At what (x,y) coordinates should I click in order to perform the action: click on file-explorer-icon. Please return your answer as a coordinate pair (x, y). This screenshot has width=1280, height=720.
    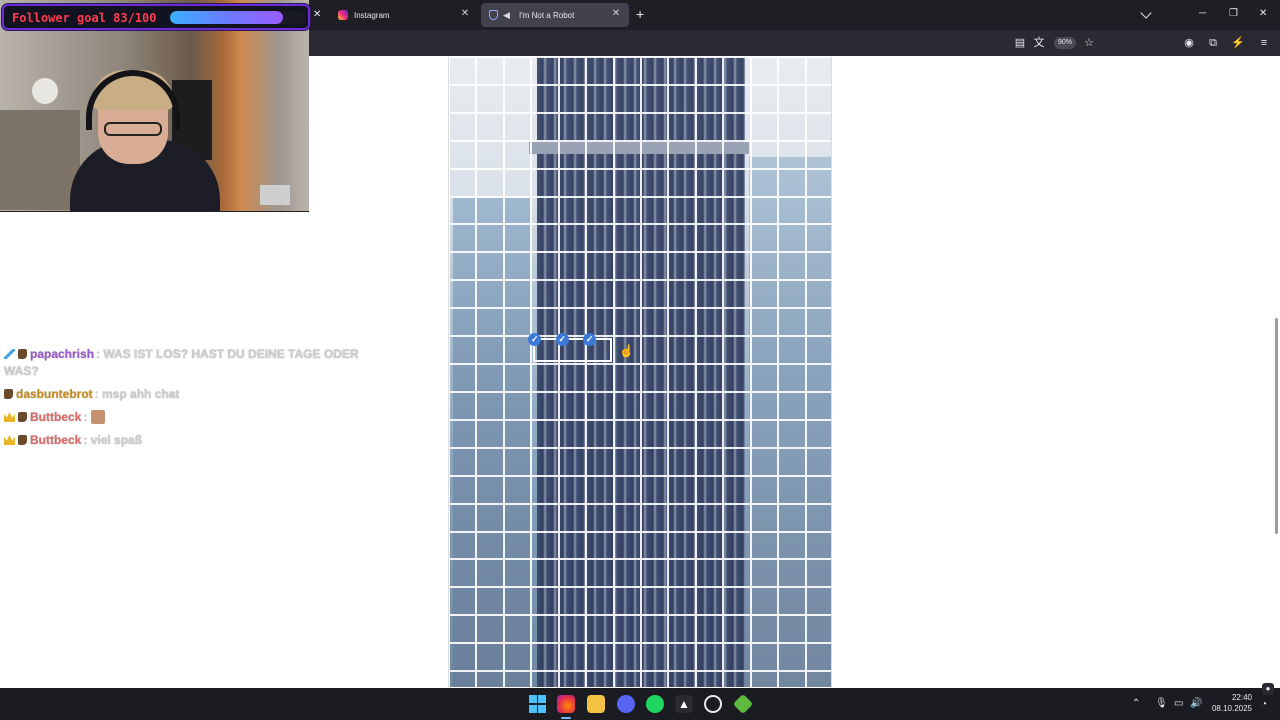
    Looking at the image, I should click on (596, 704).